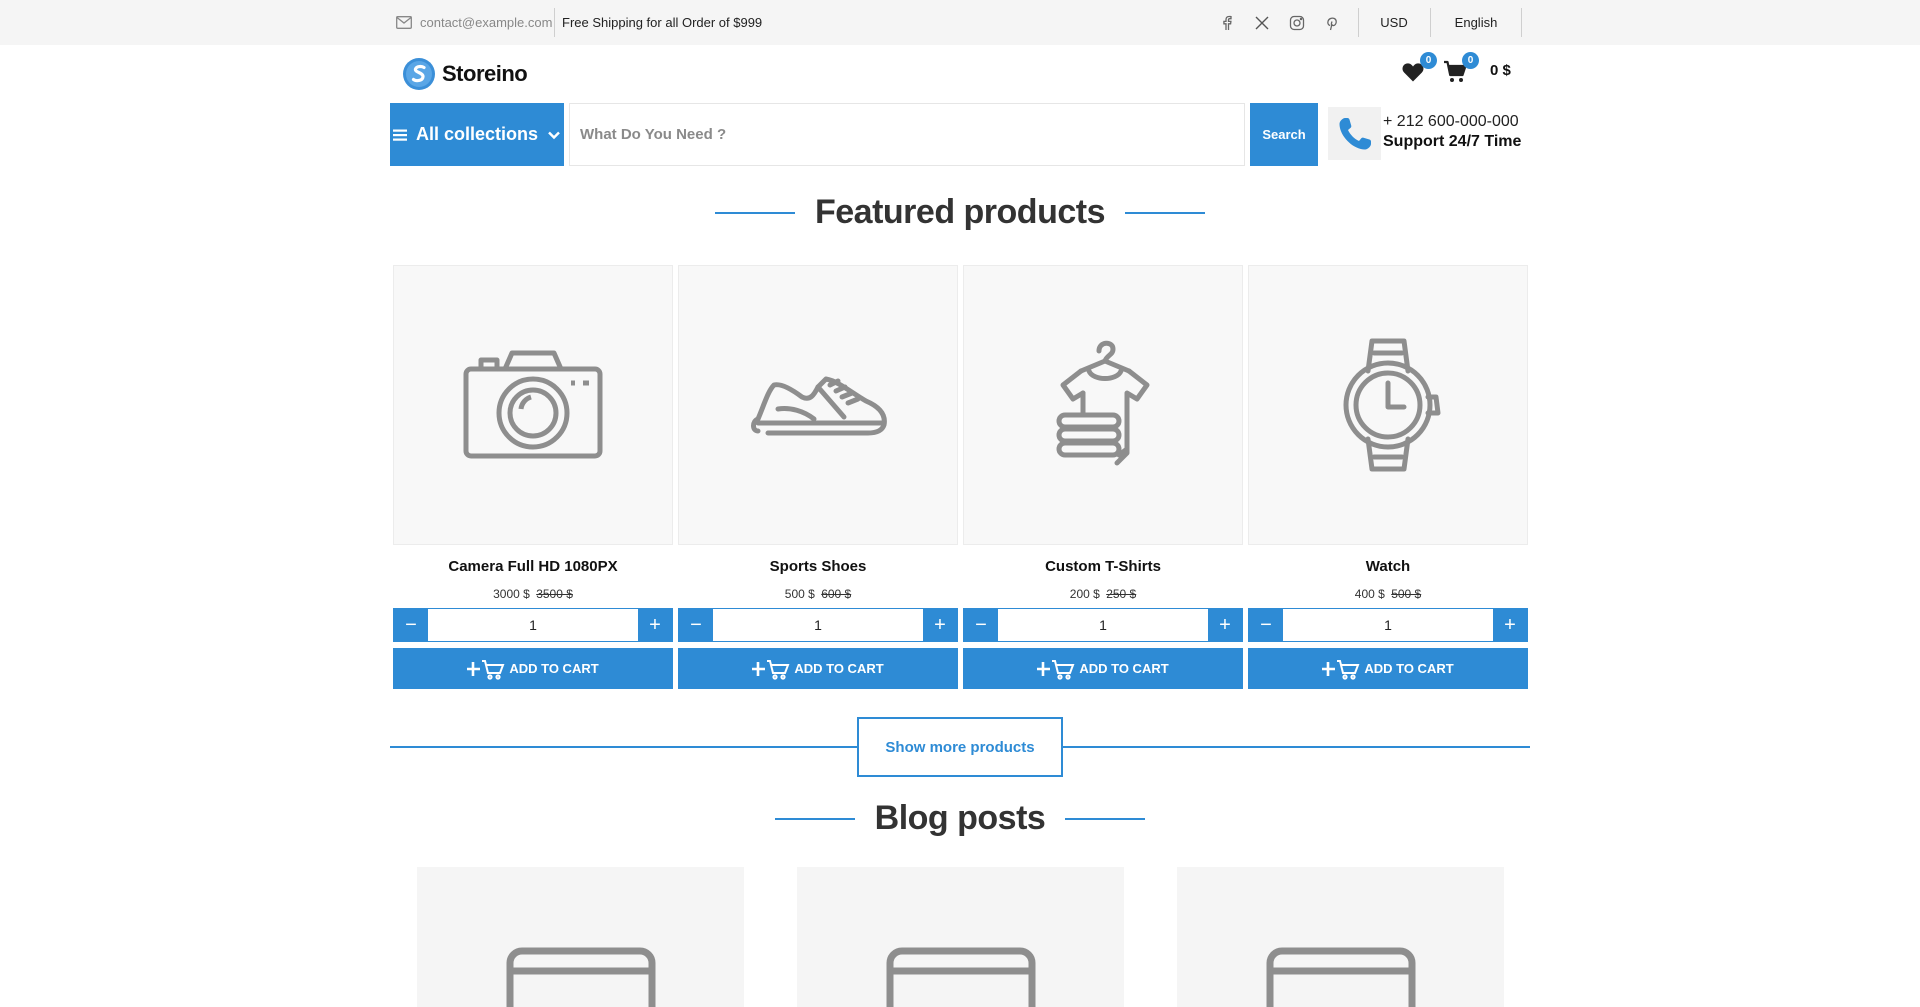 The height and width of the screenshot is (1007, 1920). Describe the element at coordinates (1394, 22) in the screenshot. I see `currency-selector: USD` at that location.